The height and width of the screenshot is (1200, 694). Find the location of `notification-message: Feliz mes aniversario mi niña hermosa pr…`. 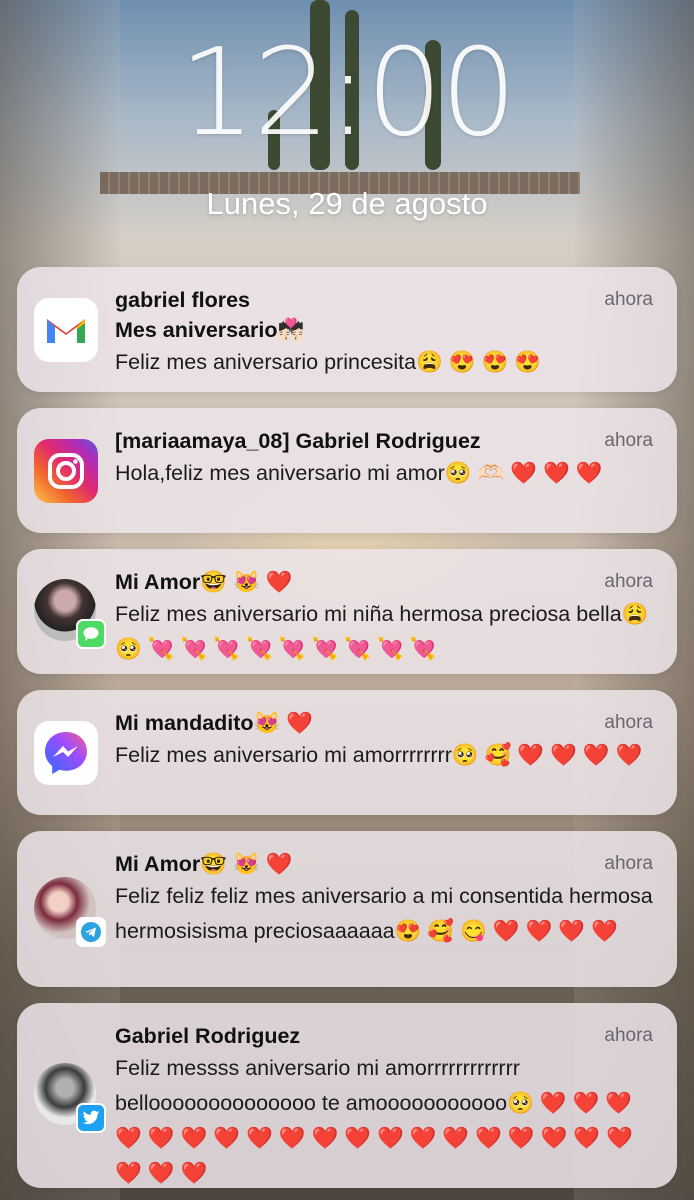

notification-message: Feliz mes aniversario mi niña hermosa pr… is located at coordinates (382, 631).